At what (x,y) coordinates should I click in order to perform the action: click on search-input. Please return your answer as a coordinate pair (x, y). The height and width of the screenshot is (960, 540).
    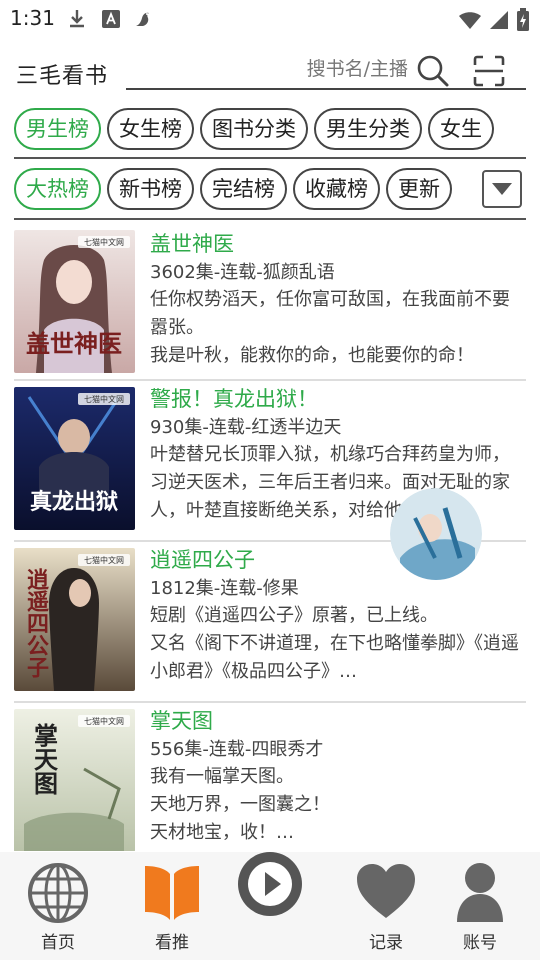
    Looking at the image, I should click on (308, 69).